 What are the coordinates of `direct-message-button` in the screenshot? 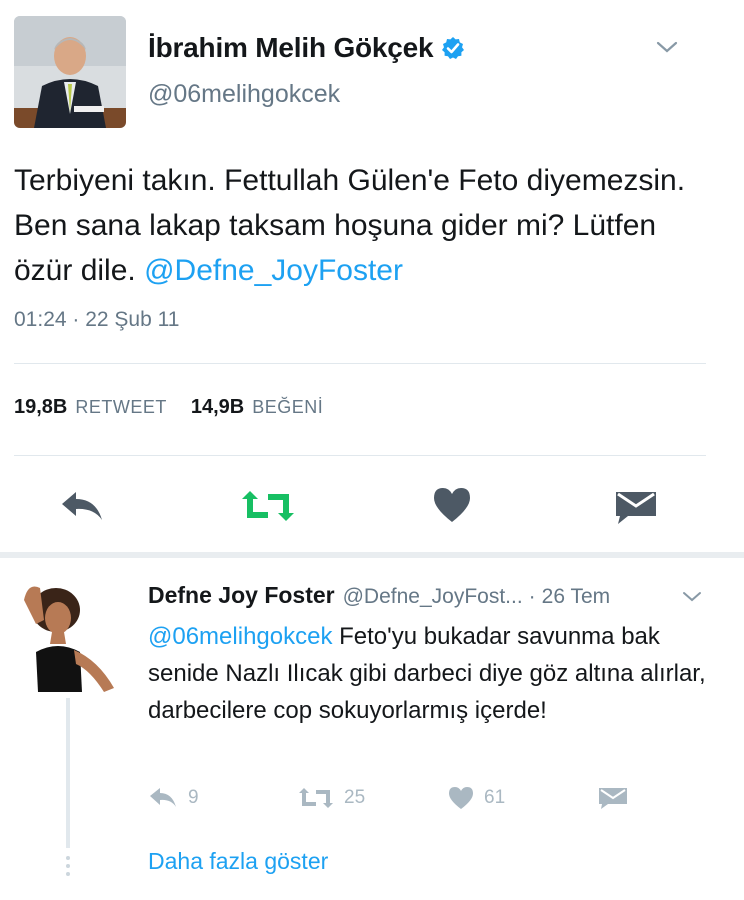 It's located at (636, 507).